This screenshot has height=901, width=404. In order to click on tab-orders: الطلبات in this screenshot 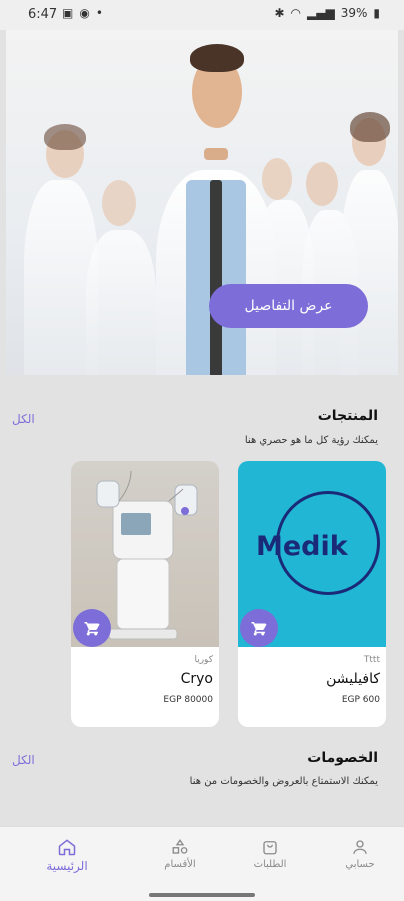, I will do `click(270, 852)`.